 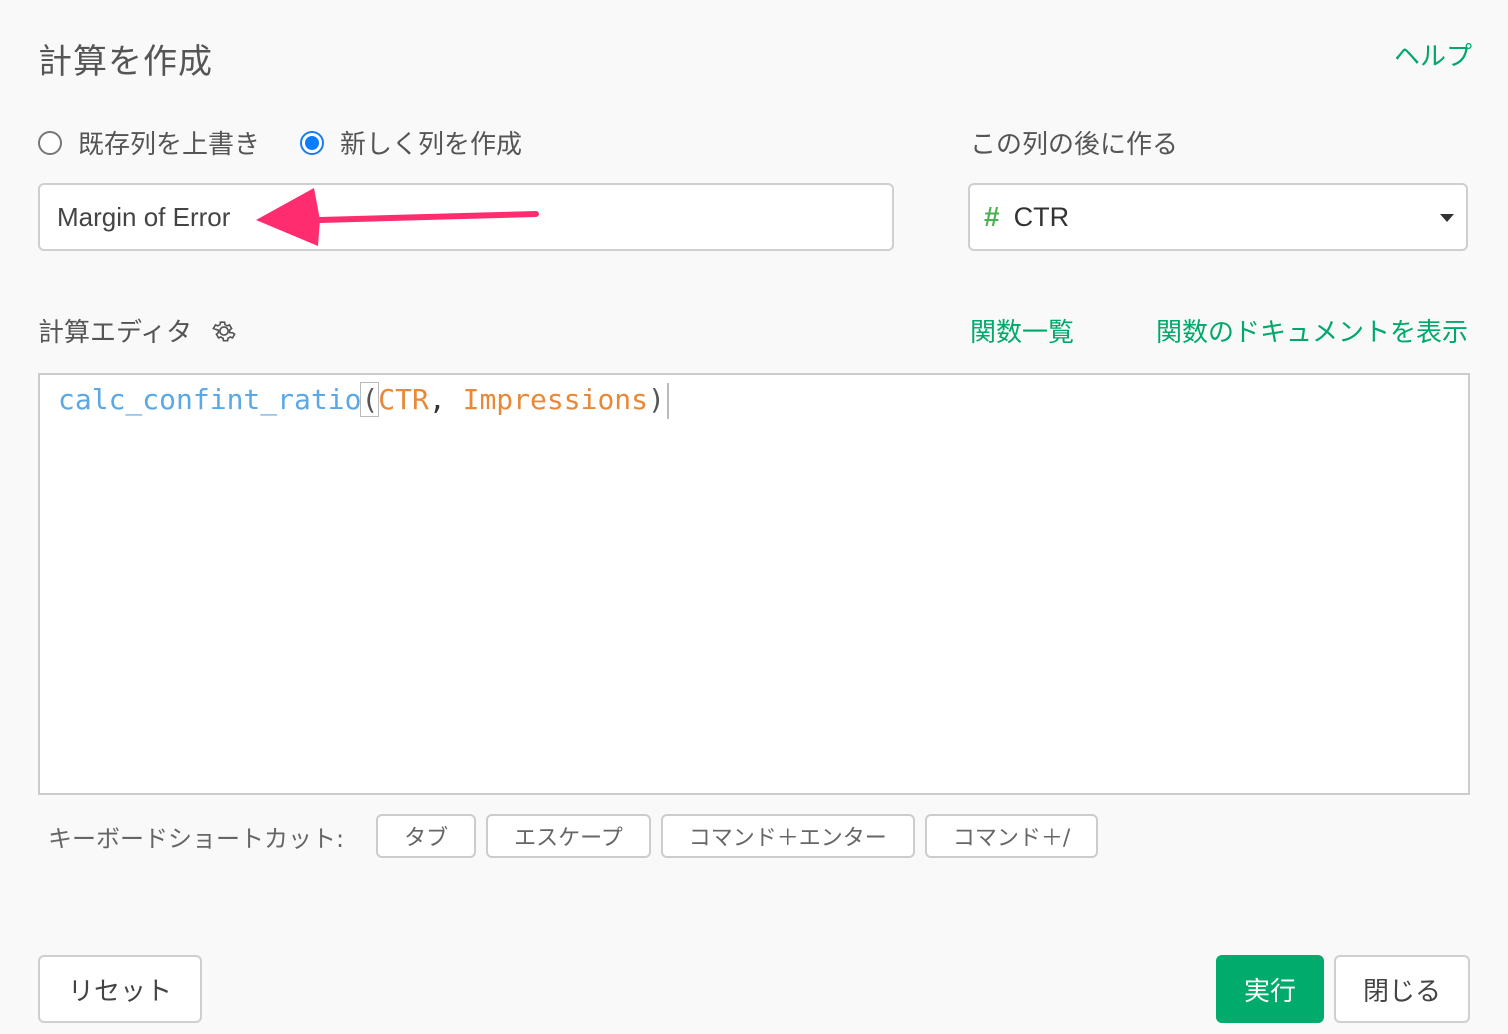 I want to click on reset-button: リセット, so click(x=120, y=989).